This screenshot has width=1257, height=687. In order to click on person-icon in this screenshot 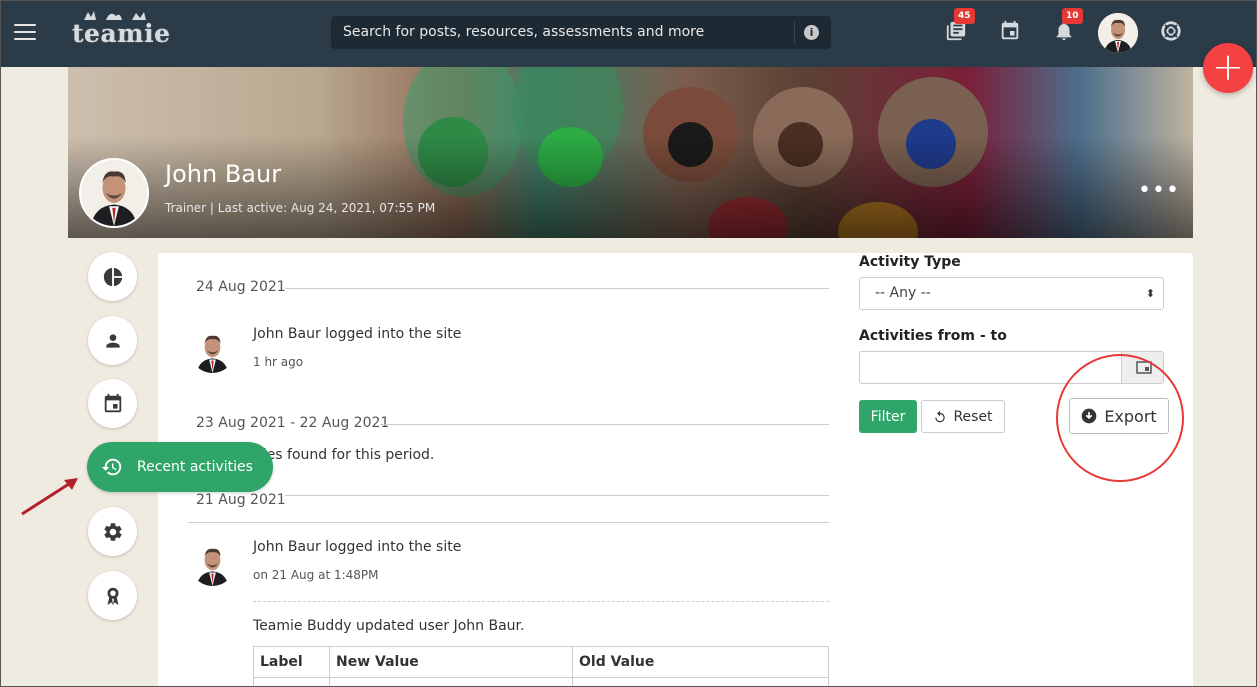, I will do `click(112, 340)`.